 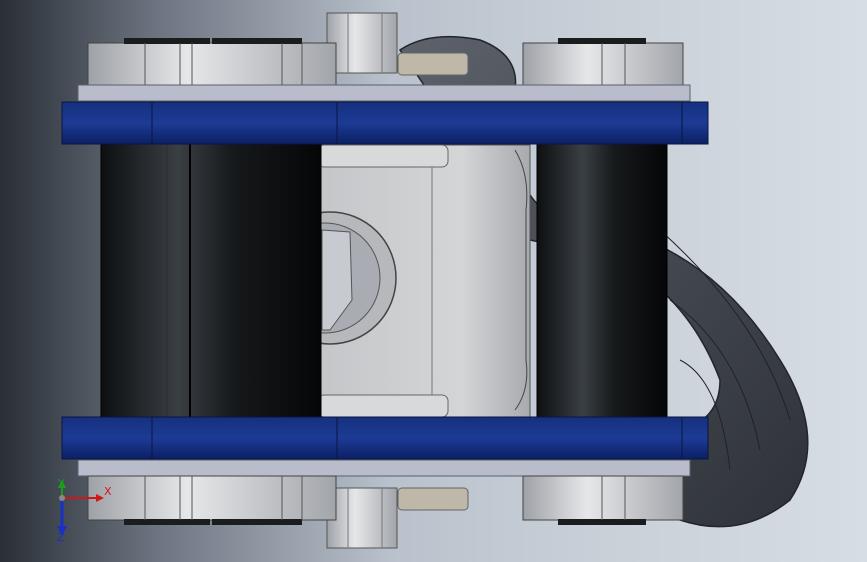 What do you see at coordinates (397, 518) in the screenshot?
I see `center-pin-bottom` at bounding box center [397, 518].